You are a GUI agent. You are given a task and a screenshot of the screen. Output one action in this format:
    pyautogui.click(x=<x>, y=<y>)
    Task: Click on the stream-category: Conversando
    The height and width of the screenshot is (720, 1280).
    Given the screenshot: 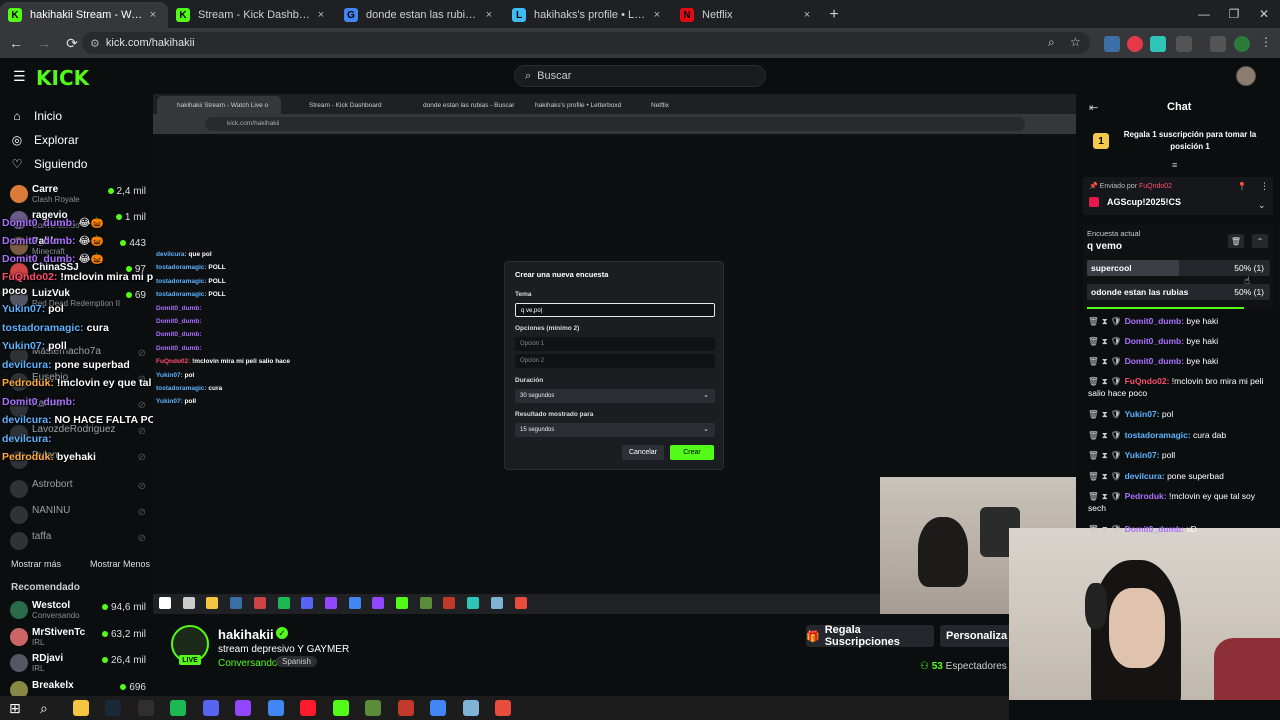 What is the action you would take?
    pyautogui.click(x=247, y=663)
    